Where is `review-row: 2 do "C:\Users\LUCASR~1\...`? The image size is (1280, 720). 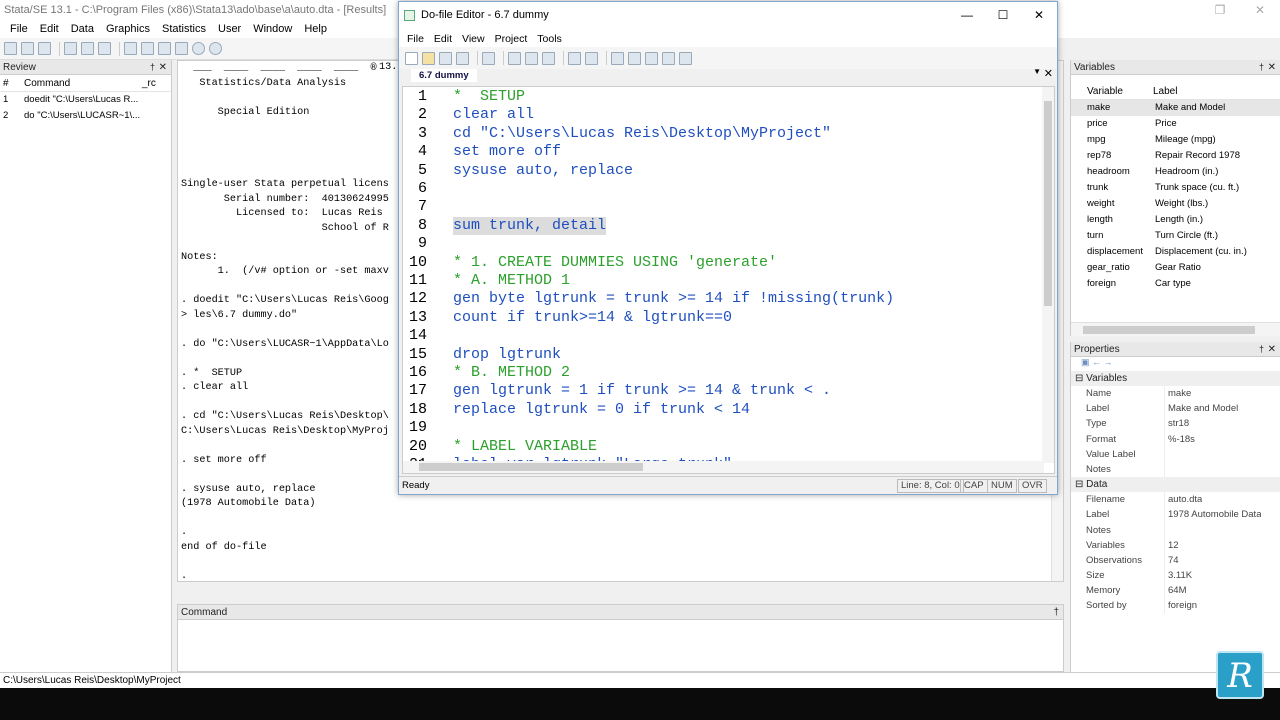
review-row: 2 do "C:\Users\LUCASR~1\... is located at coordinates (85, 116).